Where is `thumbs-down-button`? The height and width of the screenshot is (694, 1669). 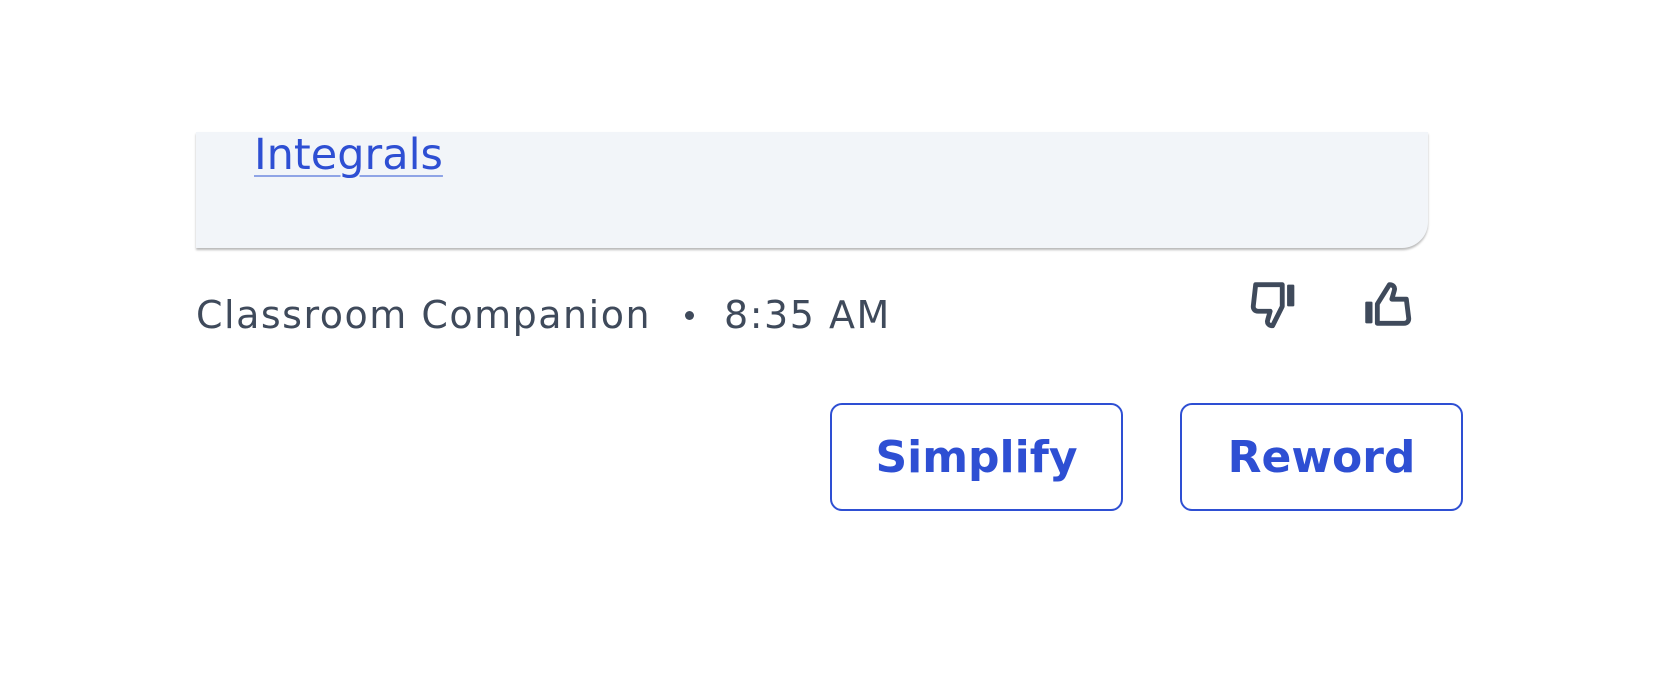
thumbs-down-button is located at coordinates (1275, 304).